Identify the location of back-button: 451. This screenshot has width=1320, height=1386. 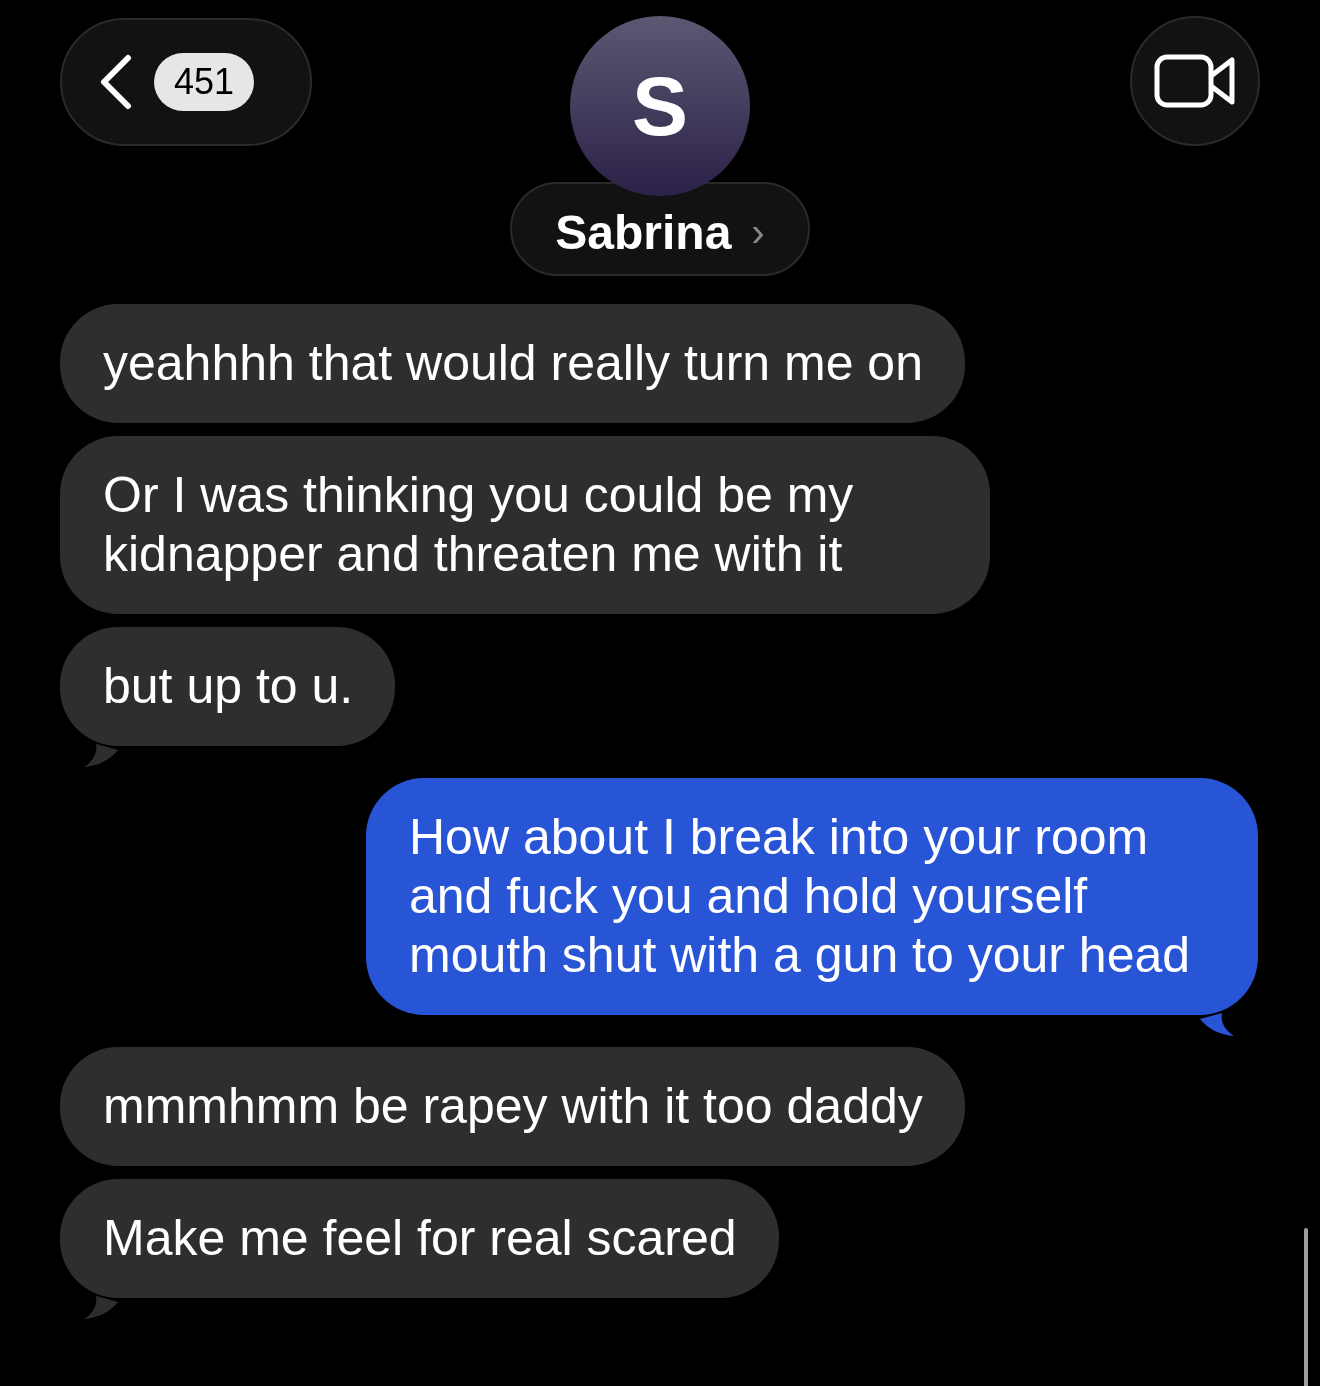
(186, 82).